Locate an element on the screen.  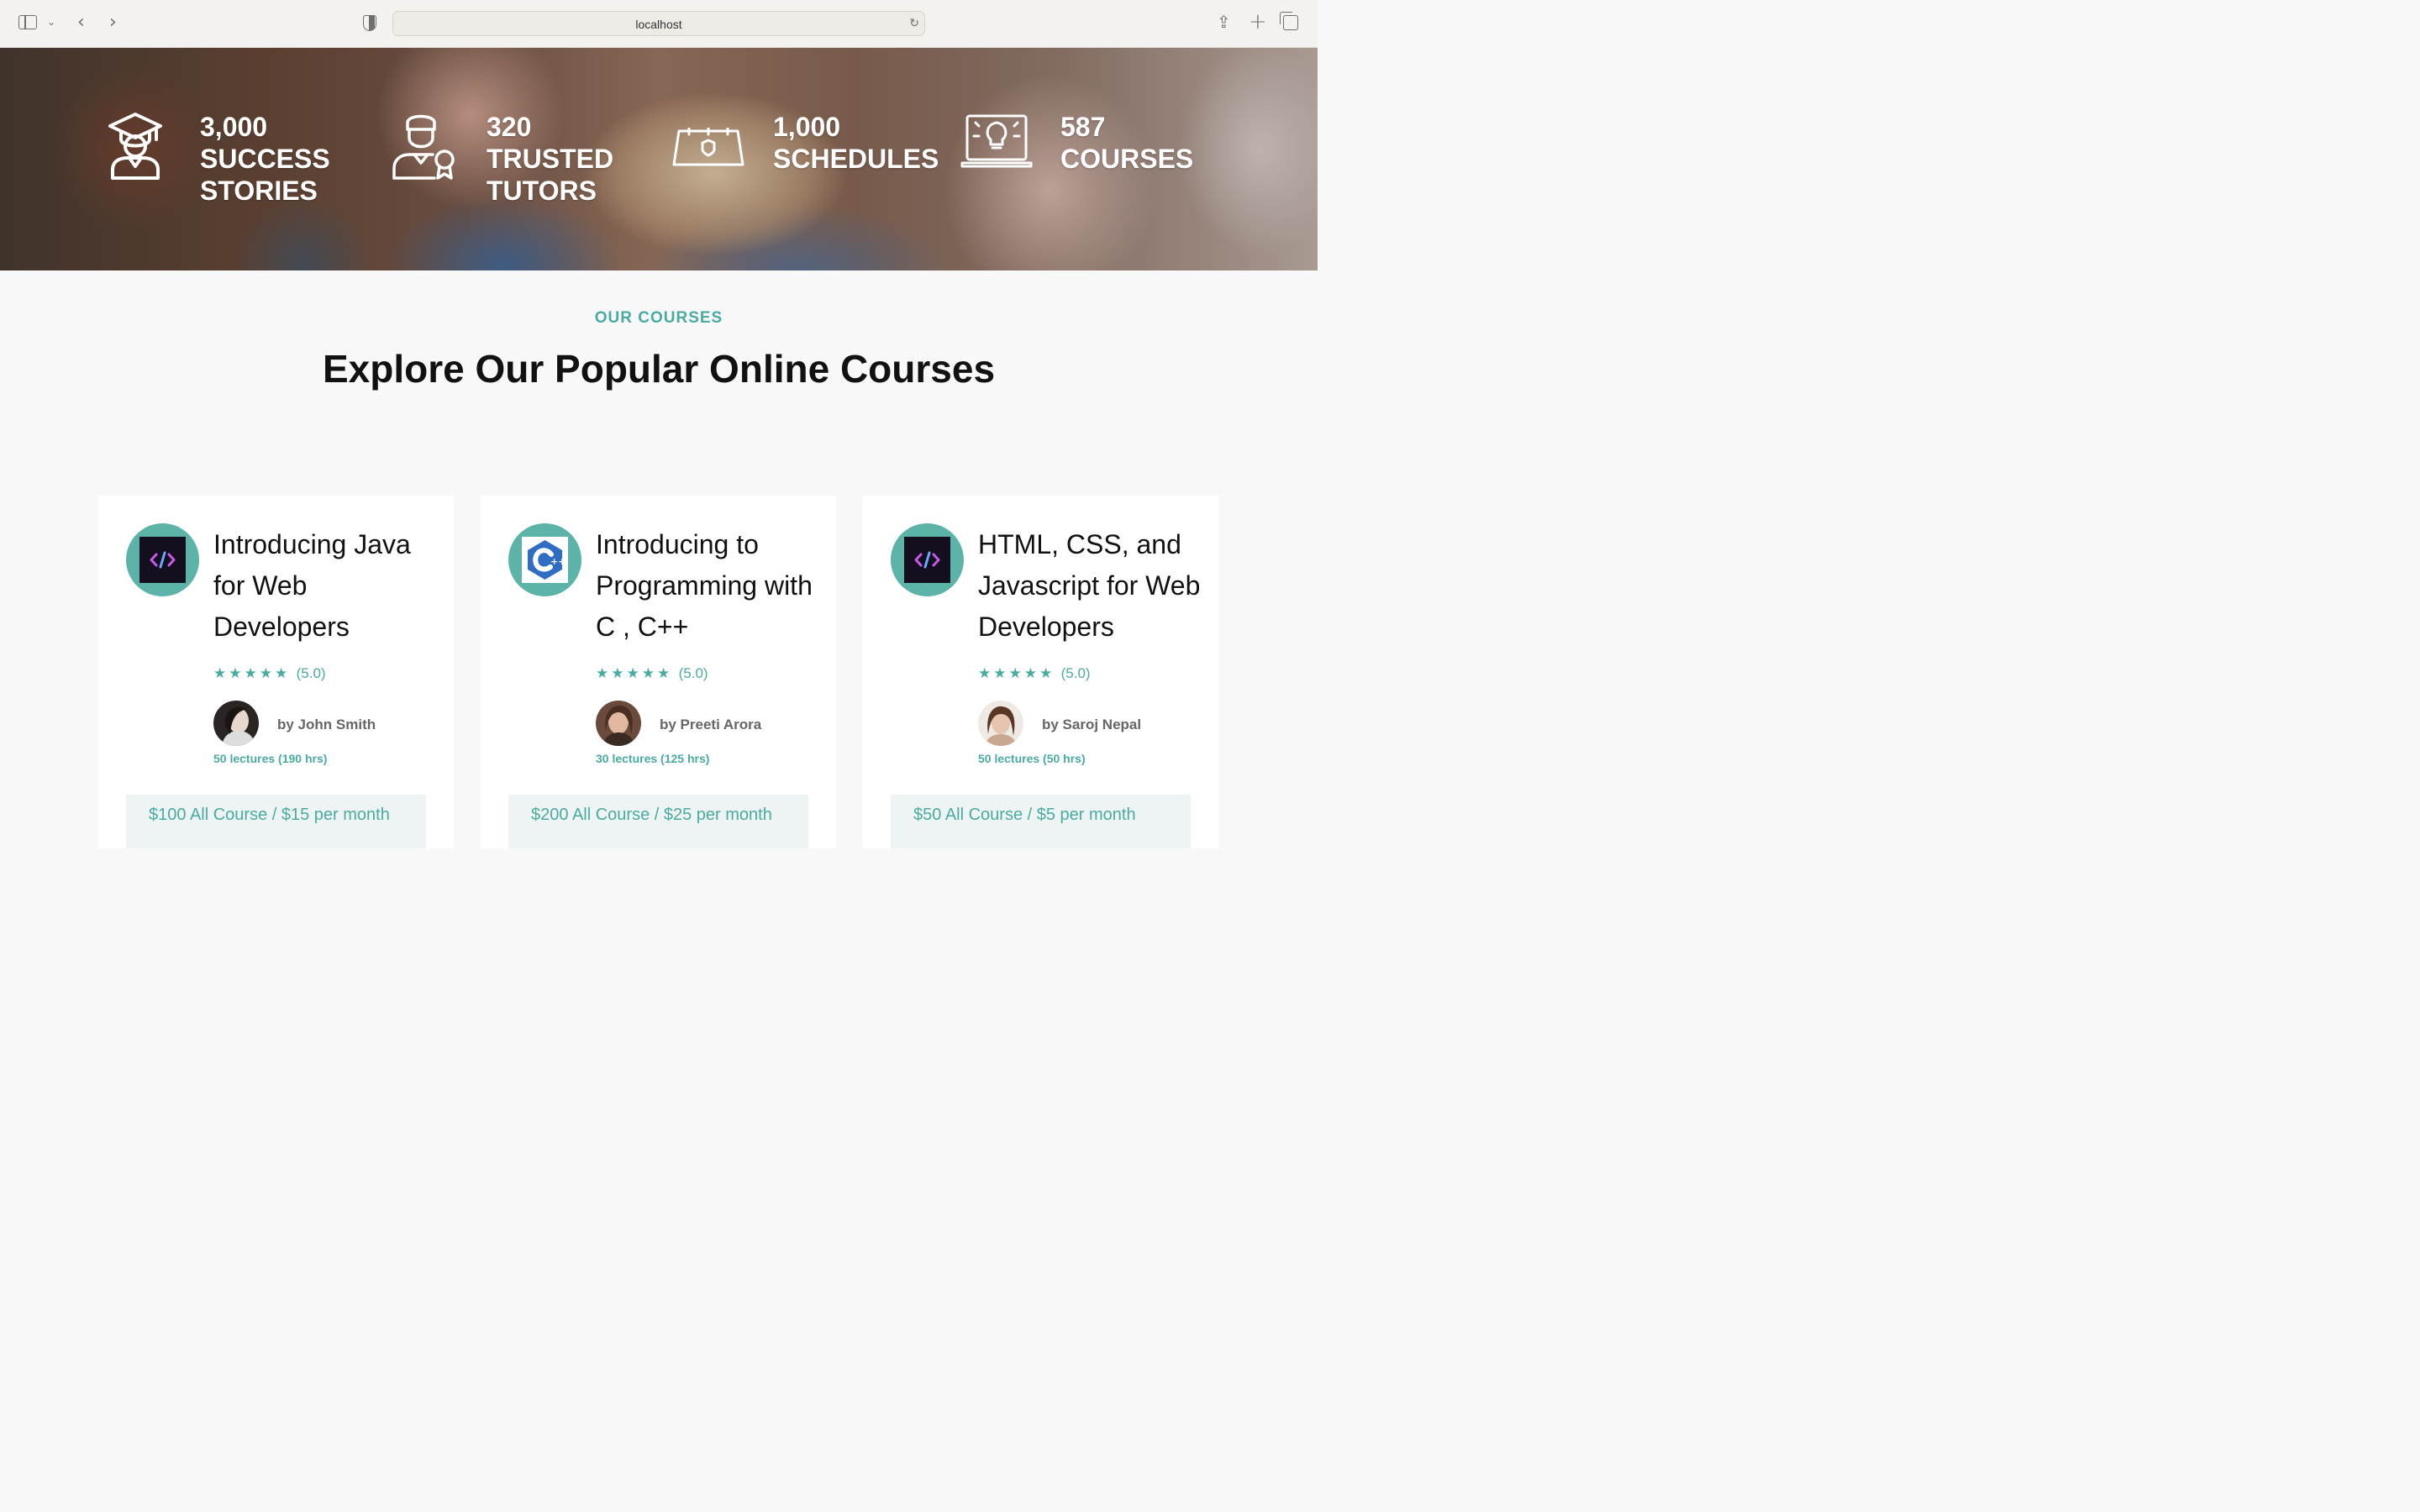
back-arrow-icon: ‹ is located at coordinates (81, 22).